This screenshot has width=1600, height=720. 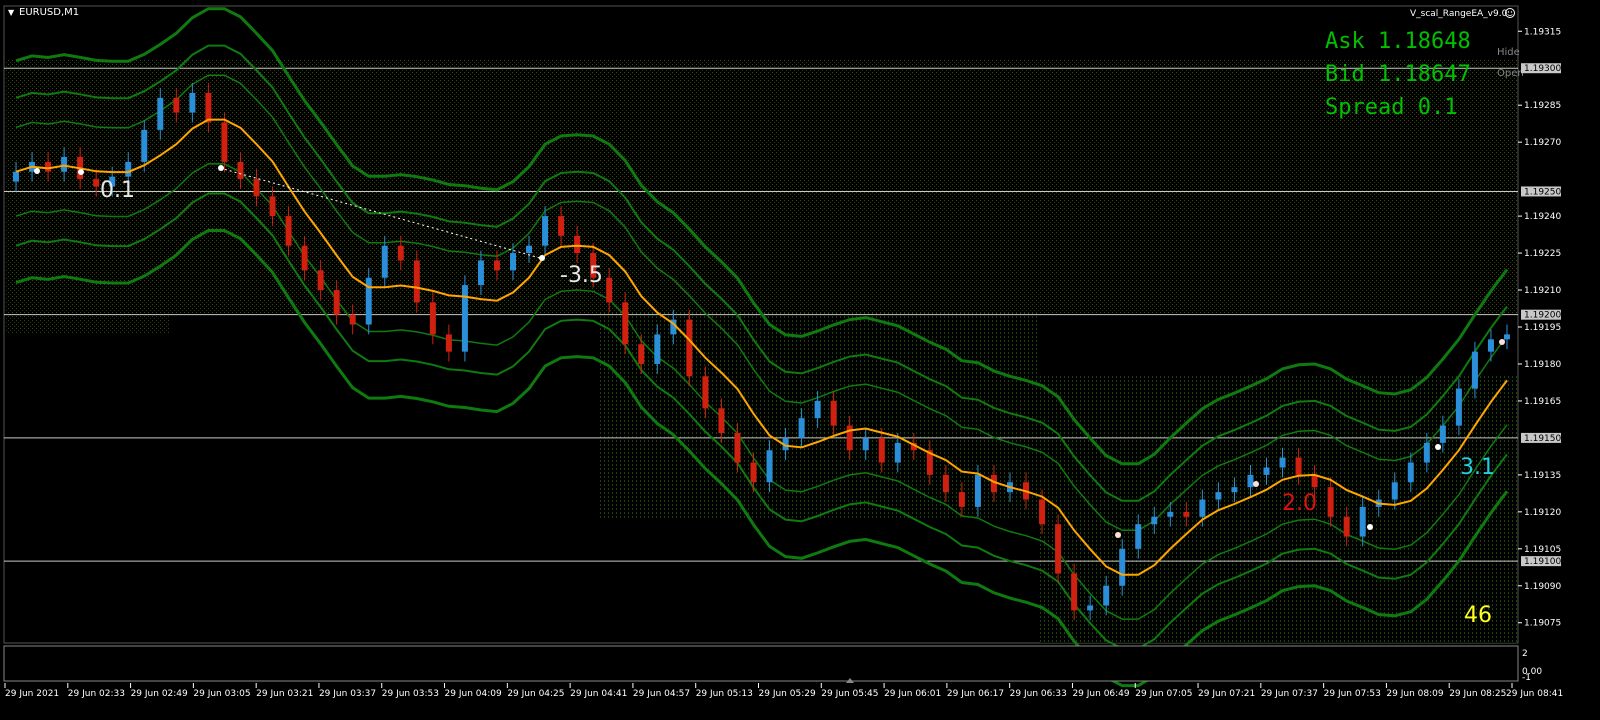 What do you see at coordinates (1542, 217) in the screenshot?
I see `price-tick-label: 1.19240` at bounding box center [1542, 217].